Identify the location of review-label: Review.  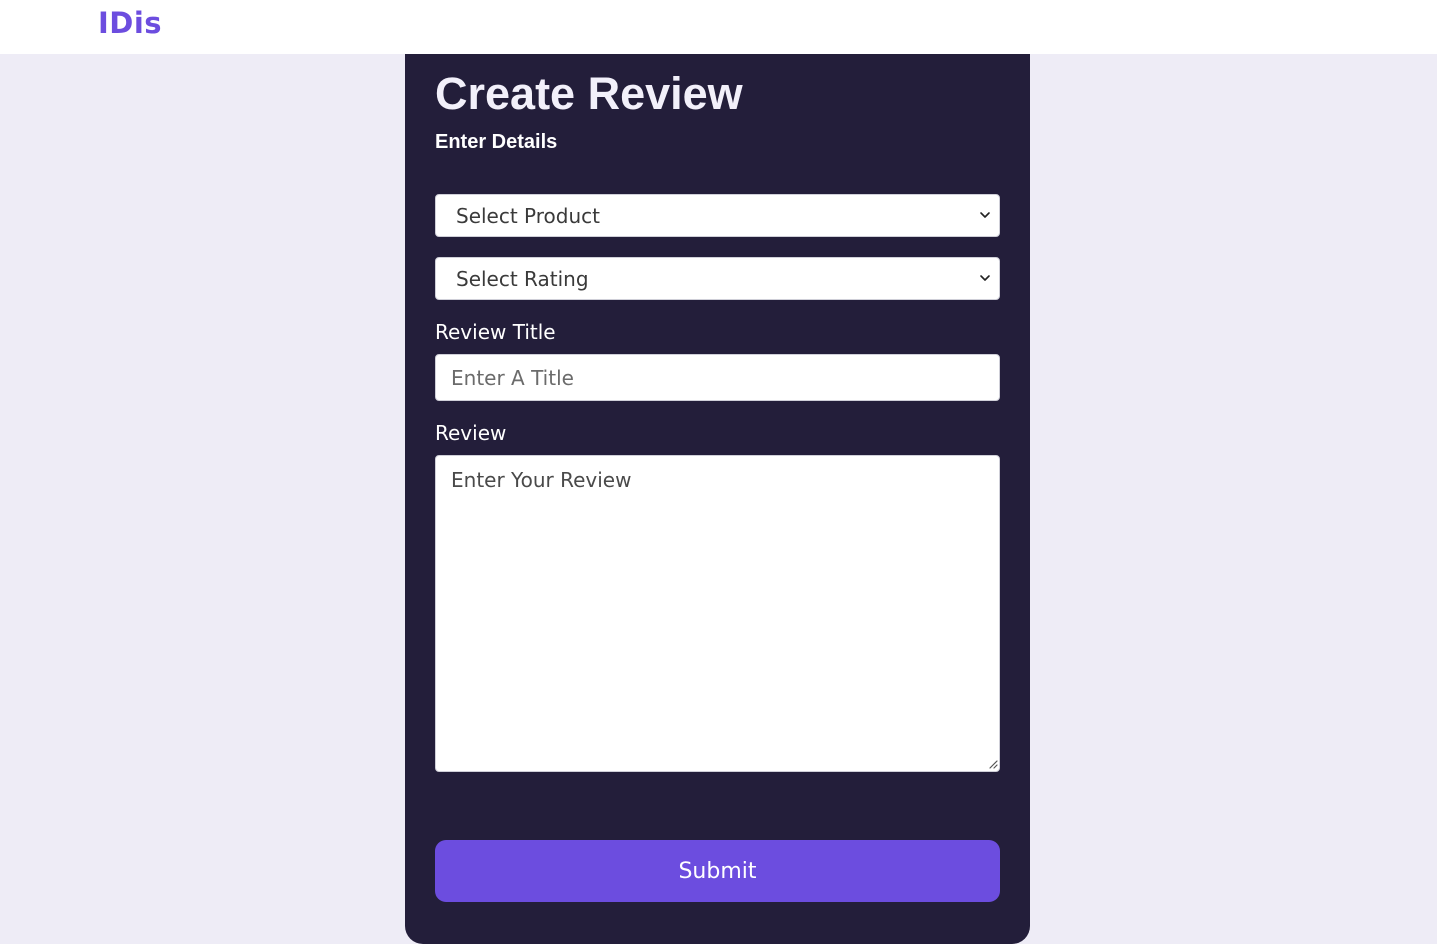
(471, 433).